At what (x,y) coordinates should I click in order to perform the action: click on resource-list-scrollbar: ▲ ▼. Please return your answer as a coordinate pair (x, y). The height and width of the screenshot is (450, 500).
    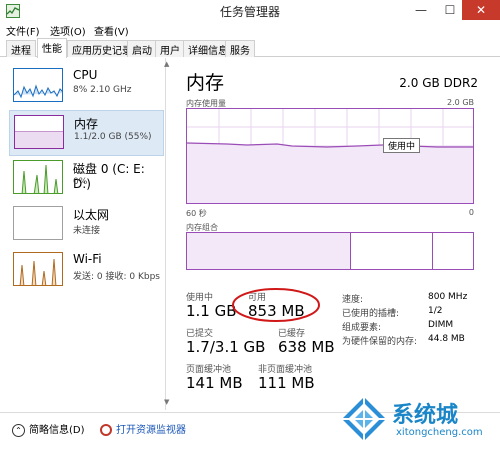
    Looking at the image, I should click on (168, 235).